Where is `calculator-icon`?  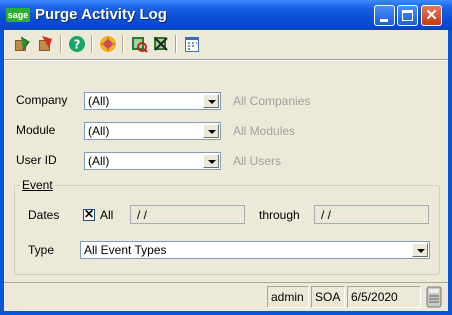
calculator-icon is located at coordinates (434, 297).